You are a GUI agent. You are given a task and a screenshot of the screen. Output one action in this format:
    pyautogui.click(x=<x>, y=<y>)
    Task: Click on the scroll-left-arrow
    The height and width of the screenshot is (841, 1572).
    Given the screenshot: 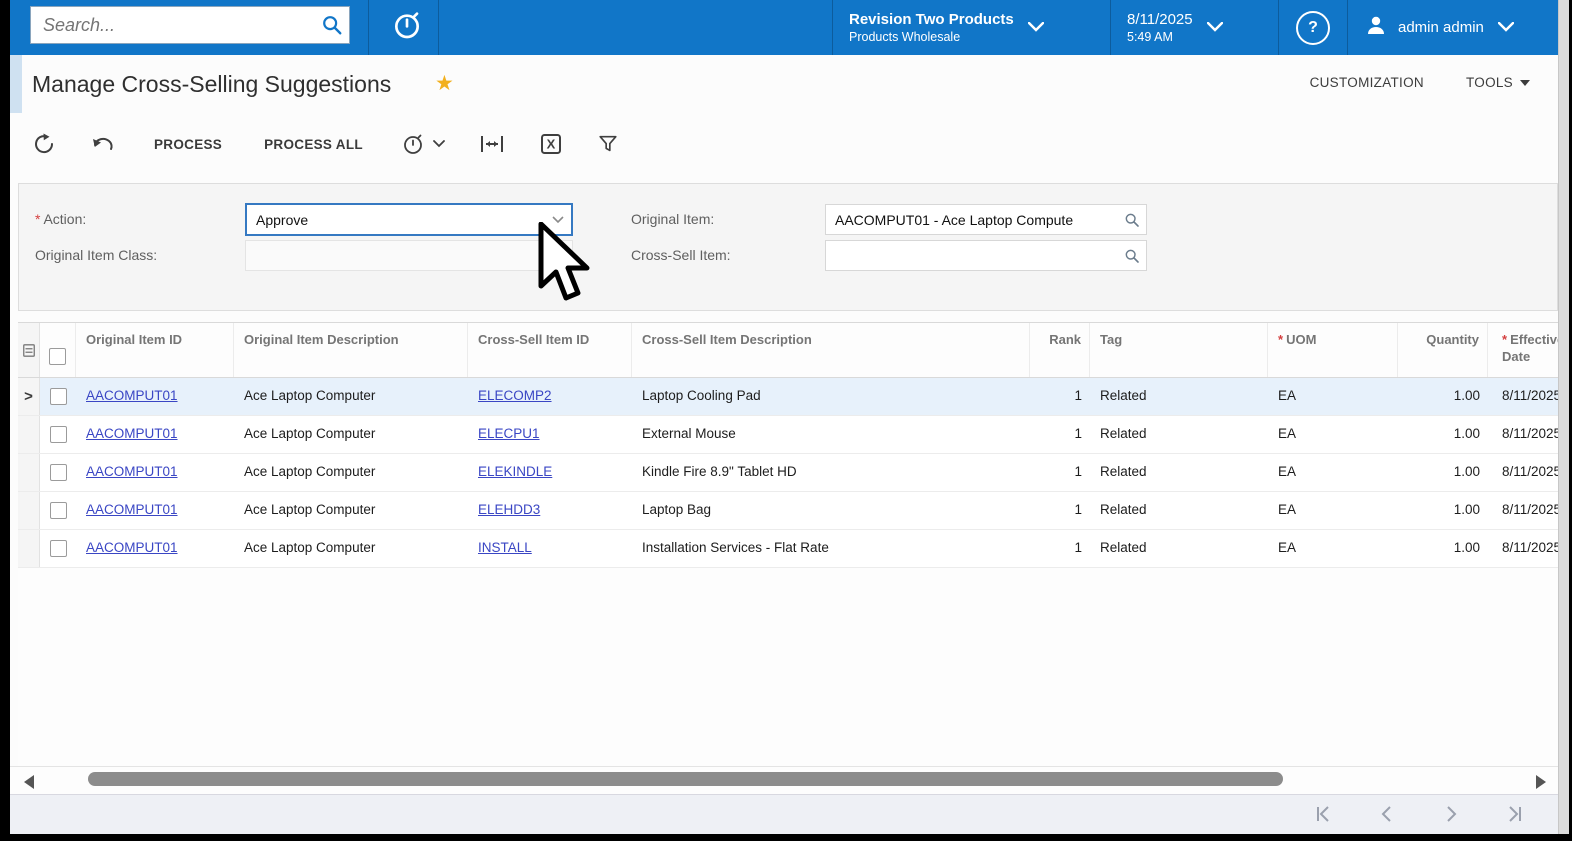 What is the action you would take?
    pyautogui.click(x=29, y=782)
    